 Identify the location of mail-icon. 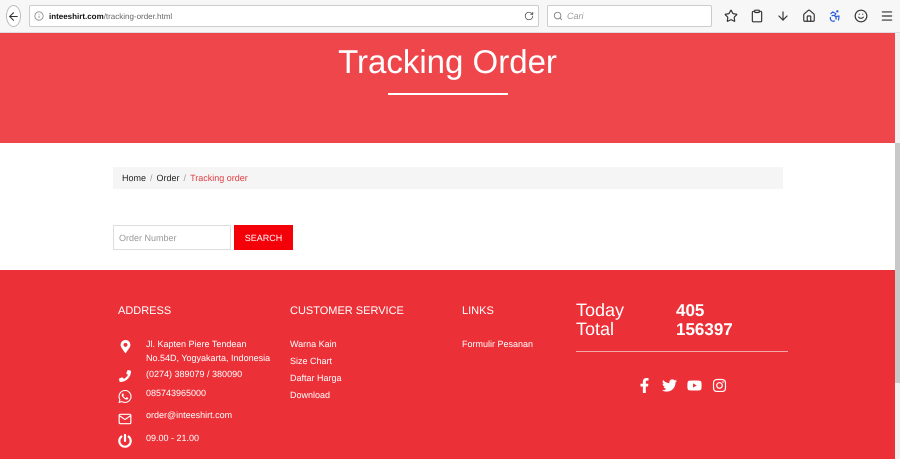
(125, 419).